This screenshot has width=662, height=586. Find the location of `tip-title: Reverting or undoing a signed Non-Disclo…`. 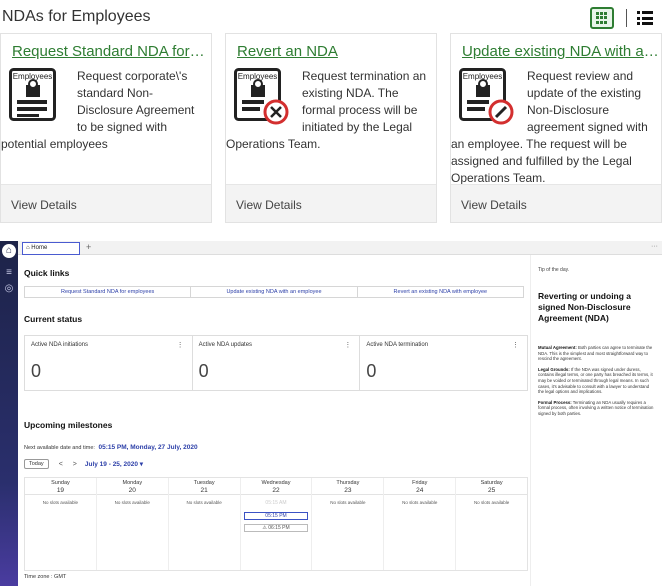

tip-title: Reverting or undoing a signed Non-Disclo… is located at coordinates (585, 307).